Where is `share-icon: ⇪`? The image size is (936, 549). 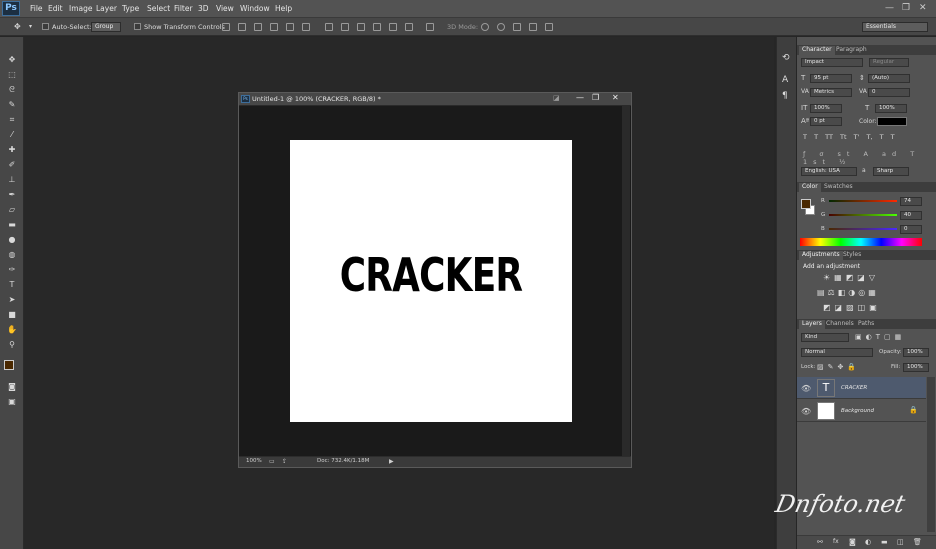
share-icon: ⇪ is located at coordinates (284, 461).